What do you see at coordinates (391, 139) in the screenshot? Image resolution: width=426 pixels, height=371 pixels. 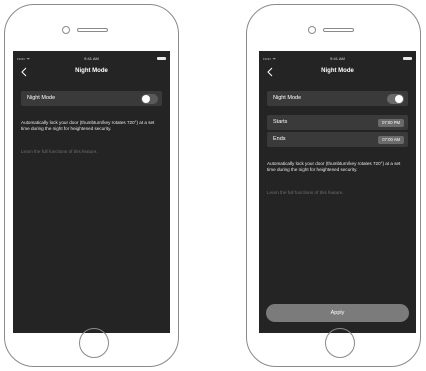 I see `ends-time-value: 07:00 AM` at bounding box center [391, 139].